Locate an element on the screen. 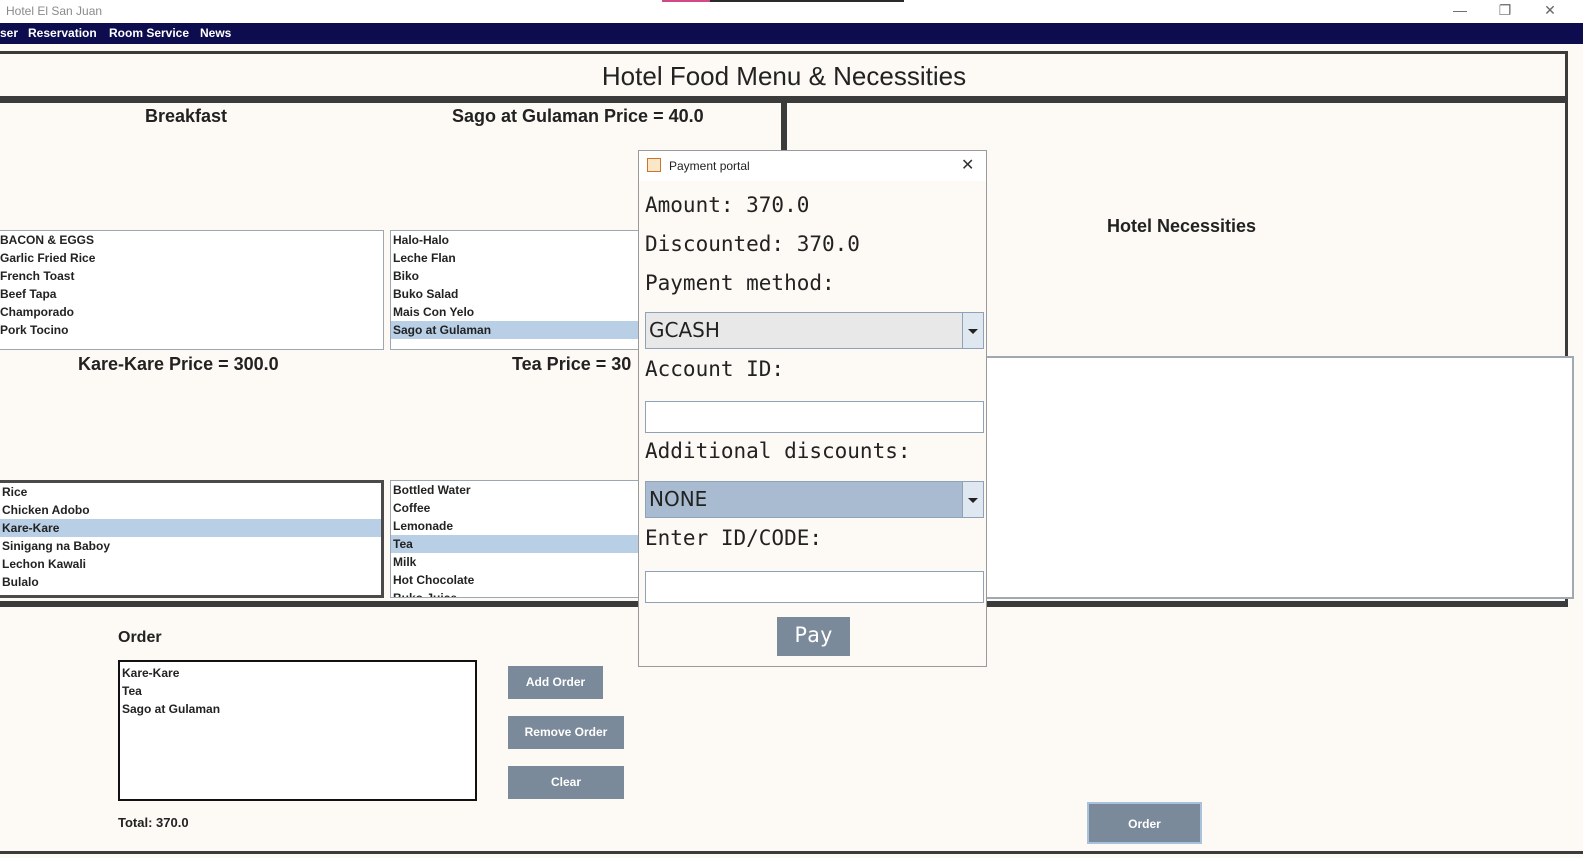 Image resolution: width=1583 pixels, height=858 pixels. list-item-selected: Tea is located at coordinates (520, 544).